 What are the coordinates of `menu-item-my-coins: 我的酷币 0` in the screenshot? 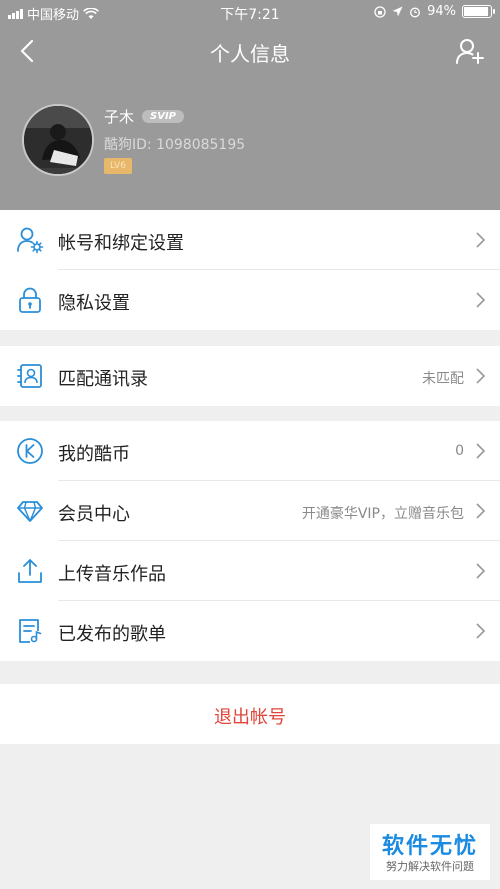 It's located at (250, 451).